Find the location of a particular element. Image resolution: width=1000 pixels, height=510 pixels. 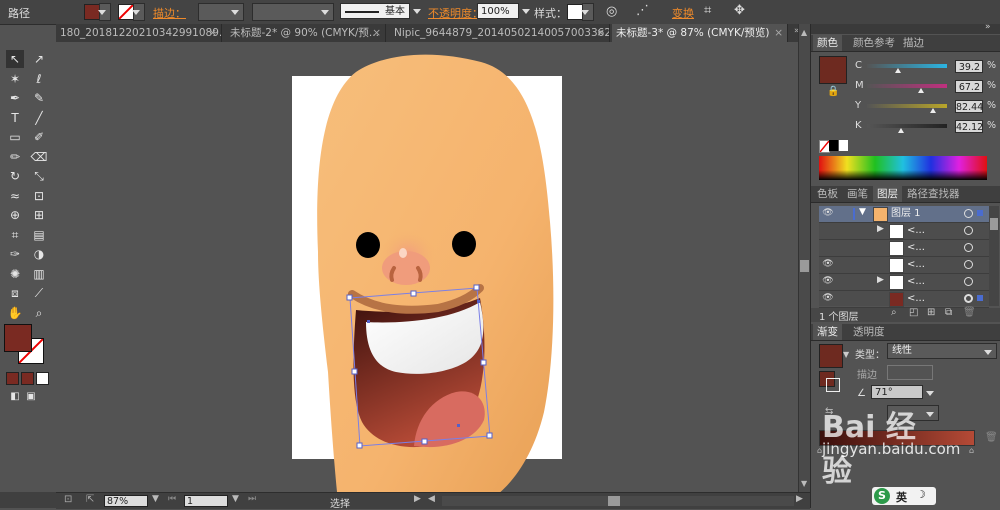

mesh-tool-icon: ⌗ is located at coordinates (15, 235).